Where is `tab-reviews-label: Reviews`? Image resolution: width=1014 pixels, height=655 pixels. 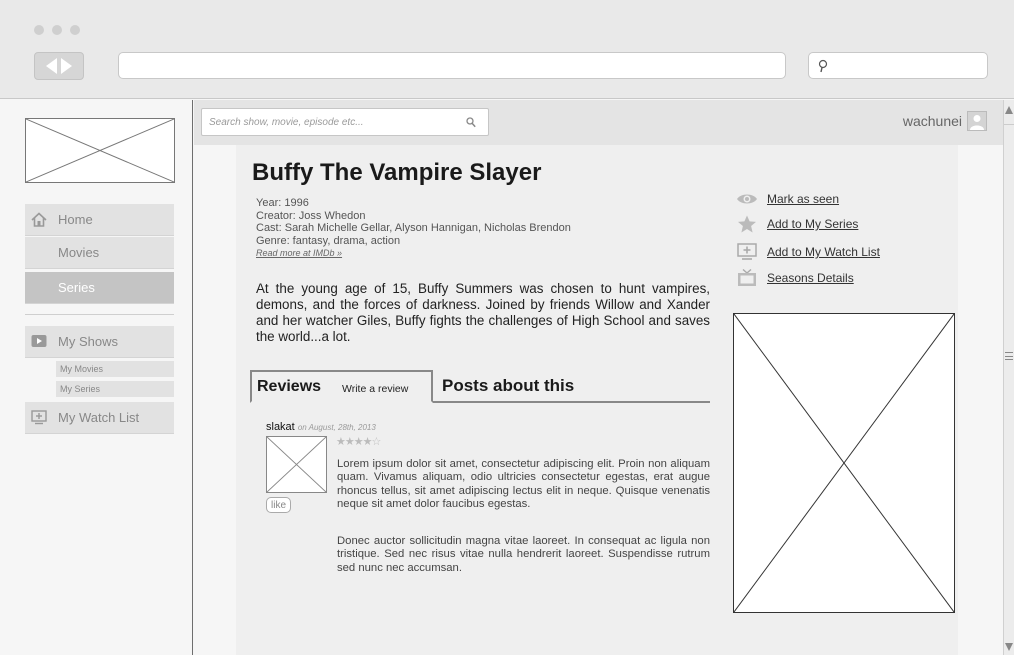 tab-reviews-label: Reviews is located at coordinates (289, 386).